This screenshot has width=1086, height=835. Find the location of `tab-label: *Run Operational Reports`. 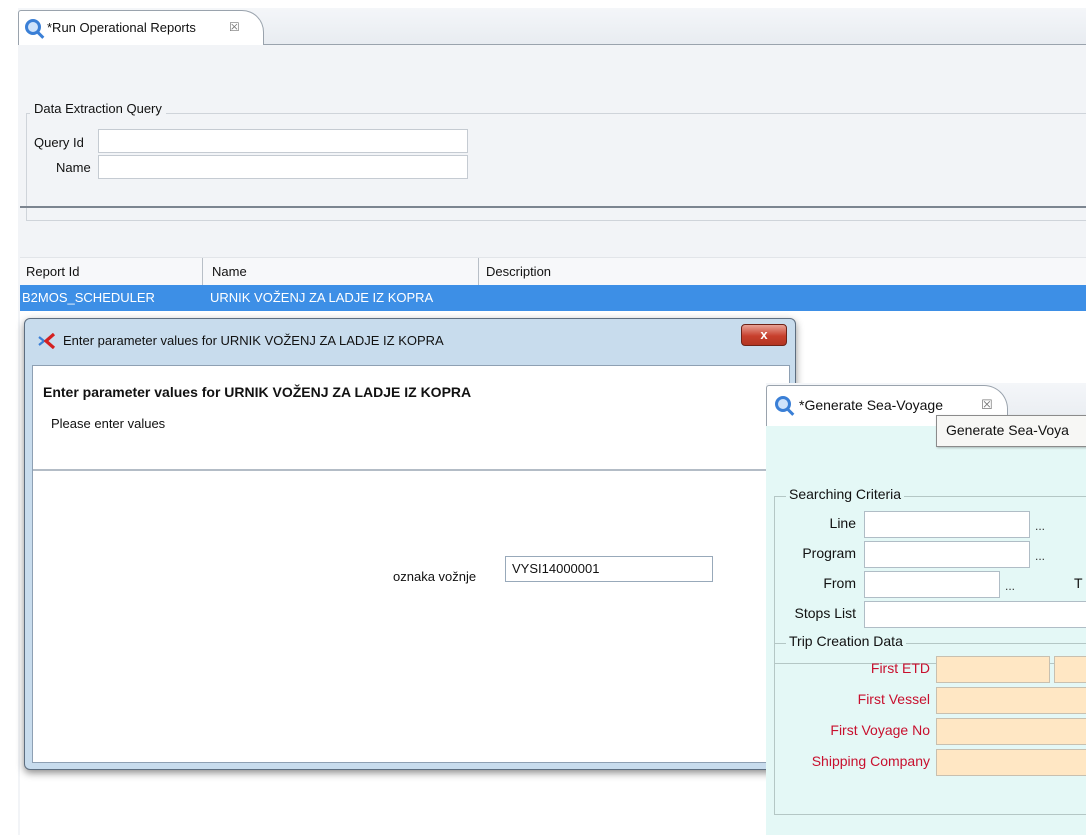

tab-label: *Run Operational Reports is located at coordinates (121, 27).